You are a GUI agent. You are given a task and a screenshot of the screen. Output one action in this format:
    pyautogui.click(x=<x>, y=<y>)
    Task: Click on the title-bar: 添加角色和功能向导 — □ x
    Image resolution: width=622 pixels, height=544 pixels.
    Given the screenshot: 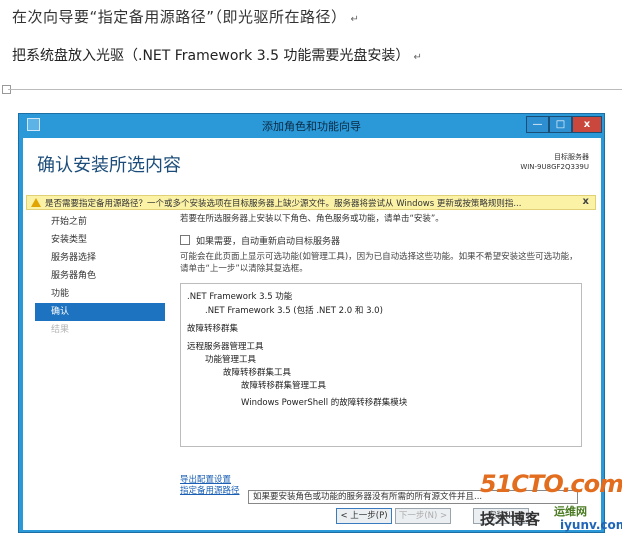 What is the action you would take?
    pyautogui.click(x=311, y=125)
    